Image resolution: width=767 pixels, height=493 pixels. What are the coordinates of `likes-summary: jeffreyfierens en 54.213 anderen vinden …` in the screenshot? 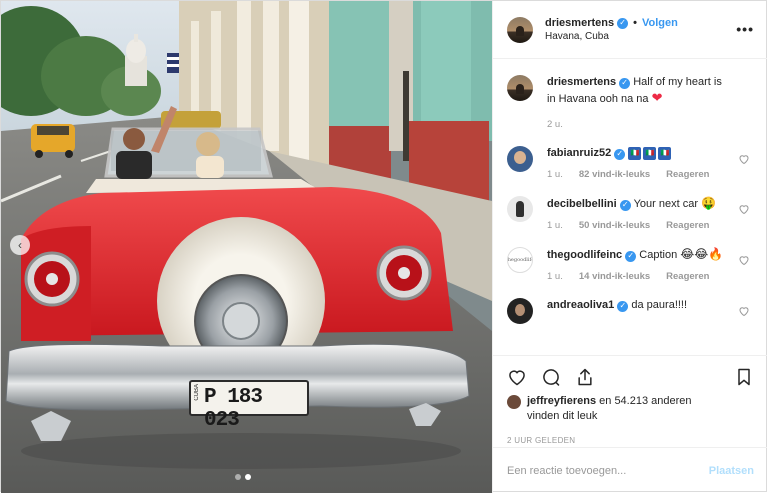 It's located at (630, 409).